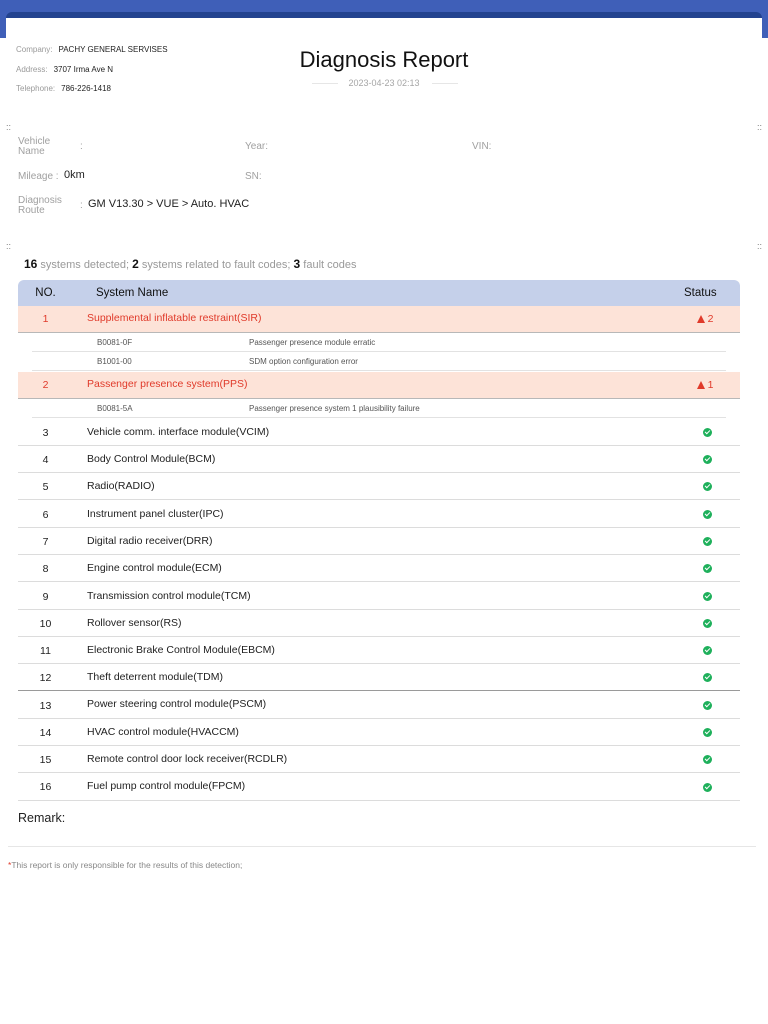 The height and width of the screenshot is (1024, 768). I want to click on row-number: 2, so click(45, 385).